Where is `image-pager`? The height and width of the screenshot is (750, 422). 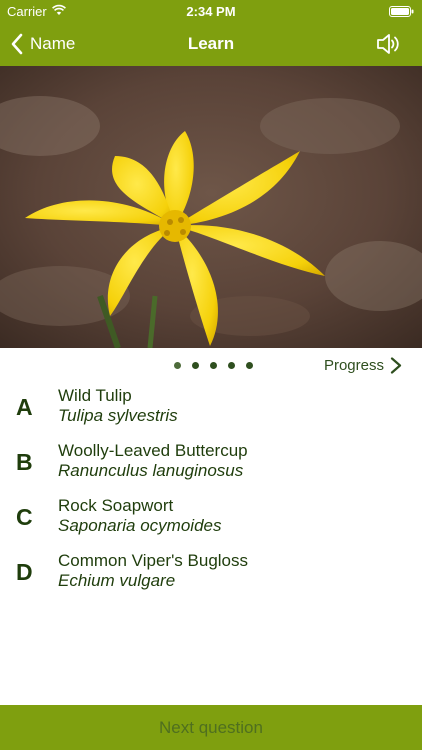
image-pager is located at coordinates (213, 365).